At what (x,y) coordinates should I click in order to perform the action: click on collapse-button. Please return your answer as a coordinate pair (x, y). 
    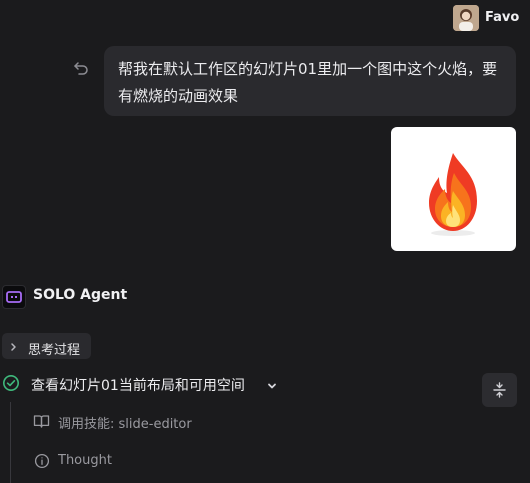
    Looking at the image, I should click on (499, 390).